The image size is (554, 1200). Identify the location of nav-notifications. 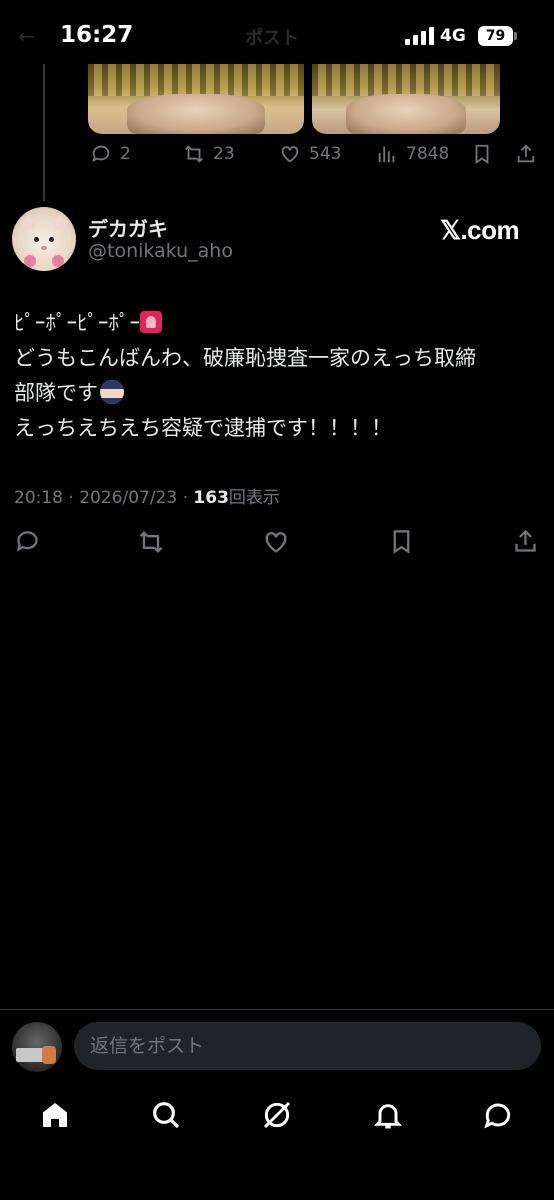
(388, 1115).